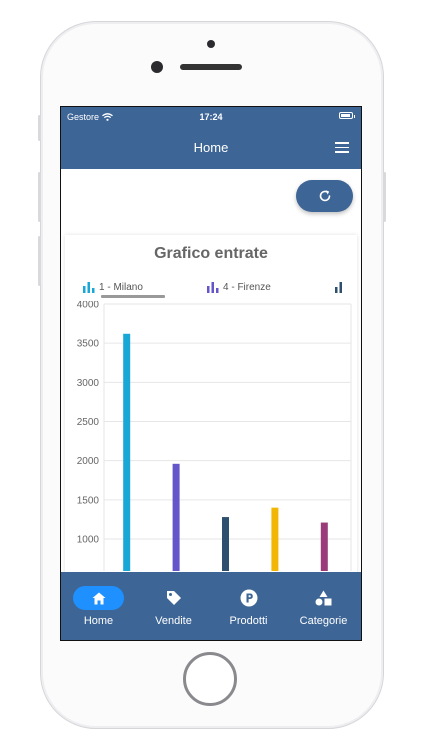 Image resolution: width=422 pixels, height=750 pixels. What do you see at coordinates (39, 128) in the screenshot?
I see `mute-switch` at bounding box center [39, 128].